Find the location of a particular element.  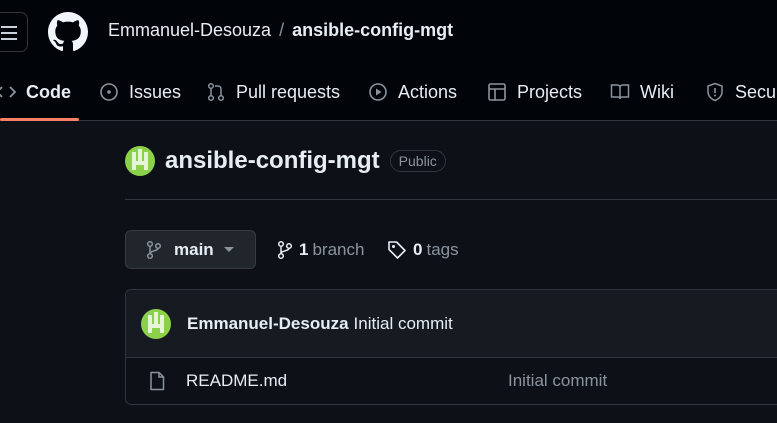

tab-code: Code is located at coordinates (35, 92).